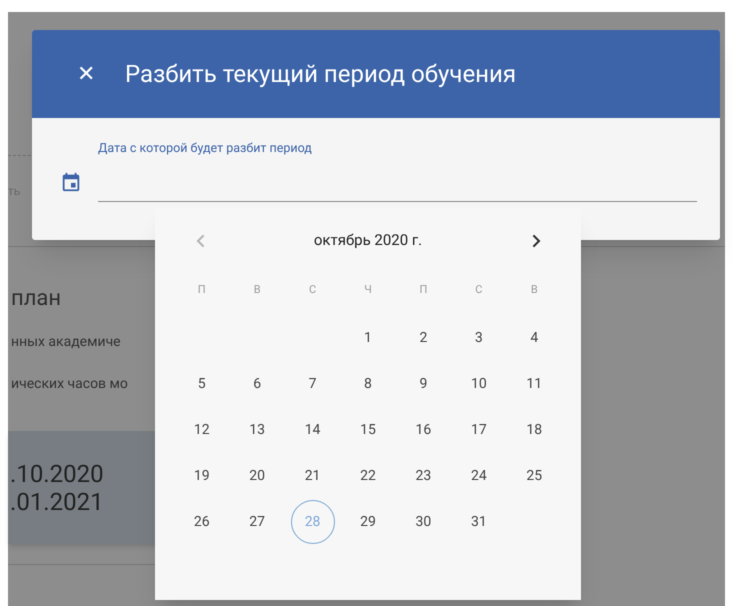 This screenshot has width=733, height=606. I want to click on period-date: .01.2021, so click(57, 502).